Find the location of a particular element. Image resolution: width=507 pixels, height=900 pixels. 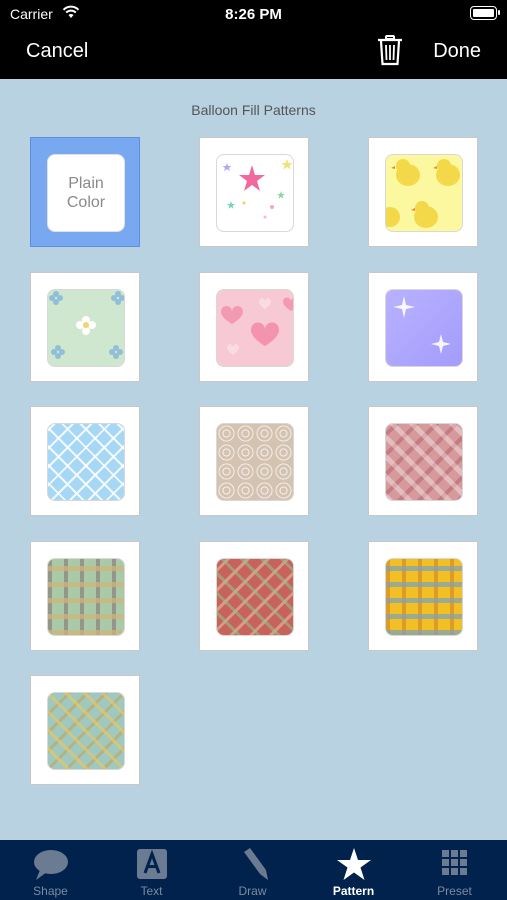

pattern-pink-plaid is located at coordinates (423, 461).